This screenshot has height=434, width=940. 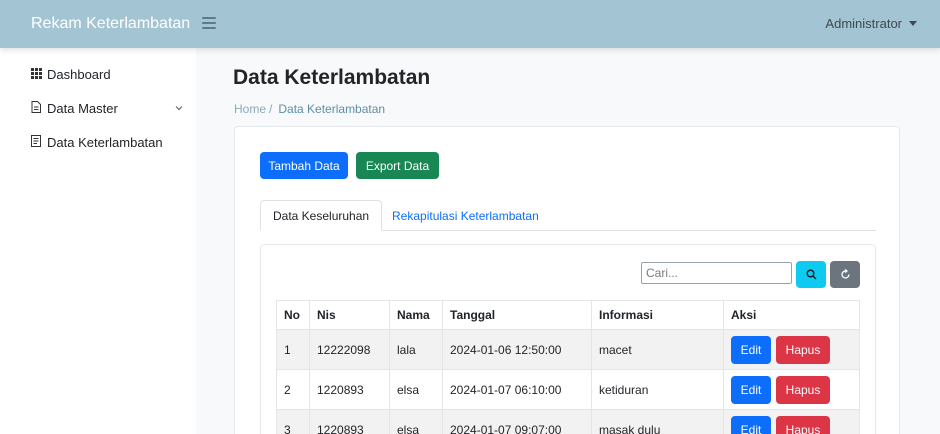 I want to click on cell-informasi: macet, so click(x=657, y=349).